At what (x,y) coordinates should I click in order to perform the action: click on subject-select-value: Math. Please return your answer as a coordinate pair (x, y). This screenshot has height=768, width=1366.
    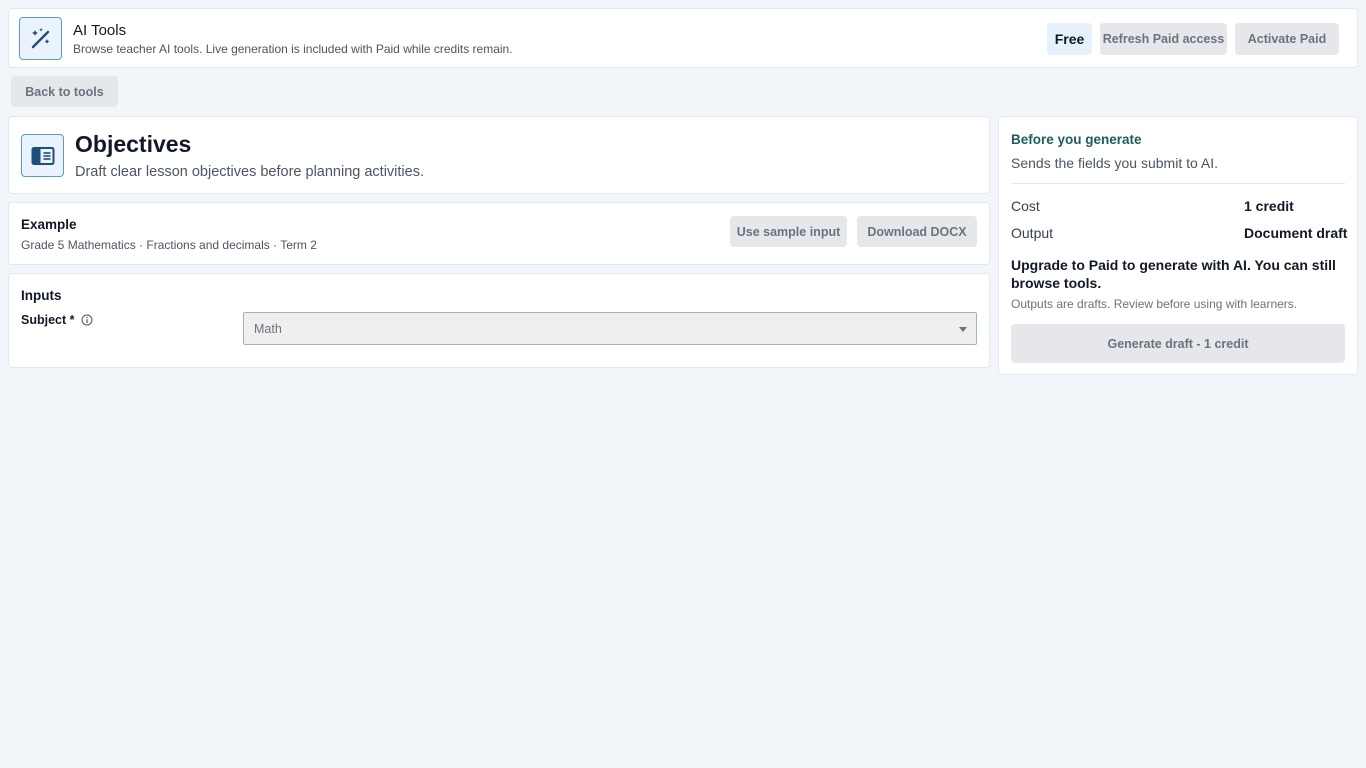
    Looking at the image, I should click on (268, 328).